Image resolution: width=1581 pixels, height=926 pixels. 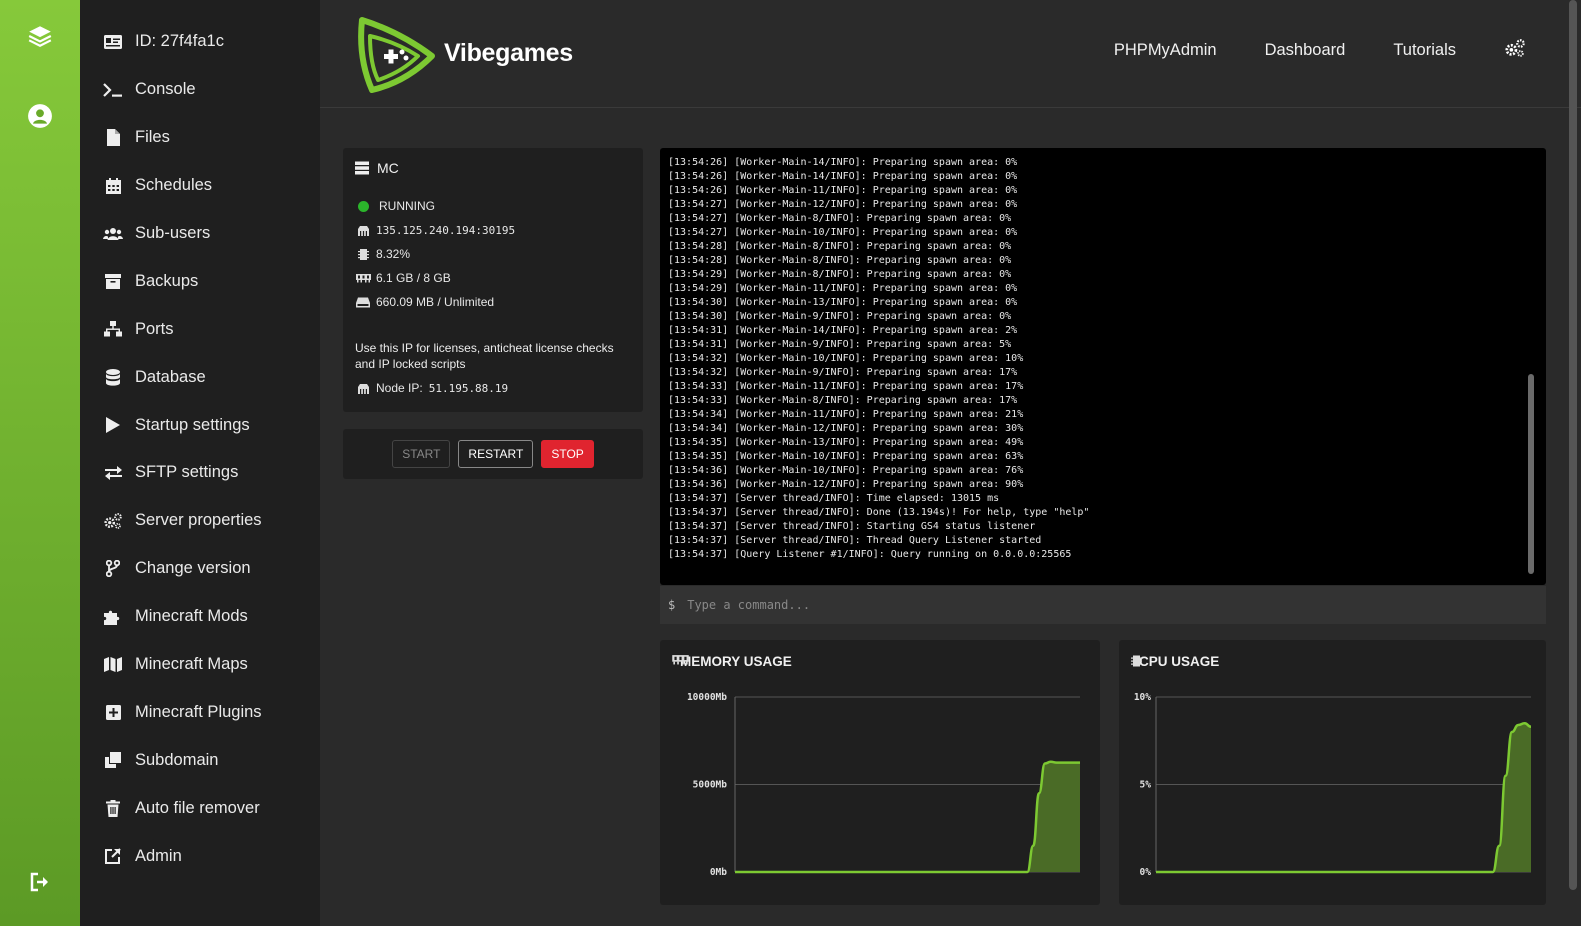 What do you see at coordinates (200, 329) in the screenshot?
I see `sidebar-item-ports: Ports` at bounding box center [200, 329].